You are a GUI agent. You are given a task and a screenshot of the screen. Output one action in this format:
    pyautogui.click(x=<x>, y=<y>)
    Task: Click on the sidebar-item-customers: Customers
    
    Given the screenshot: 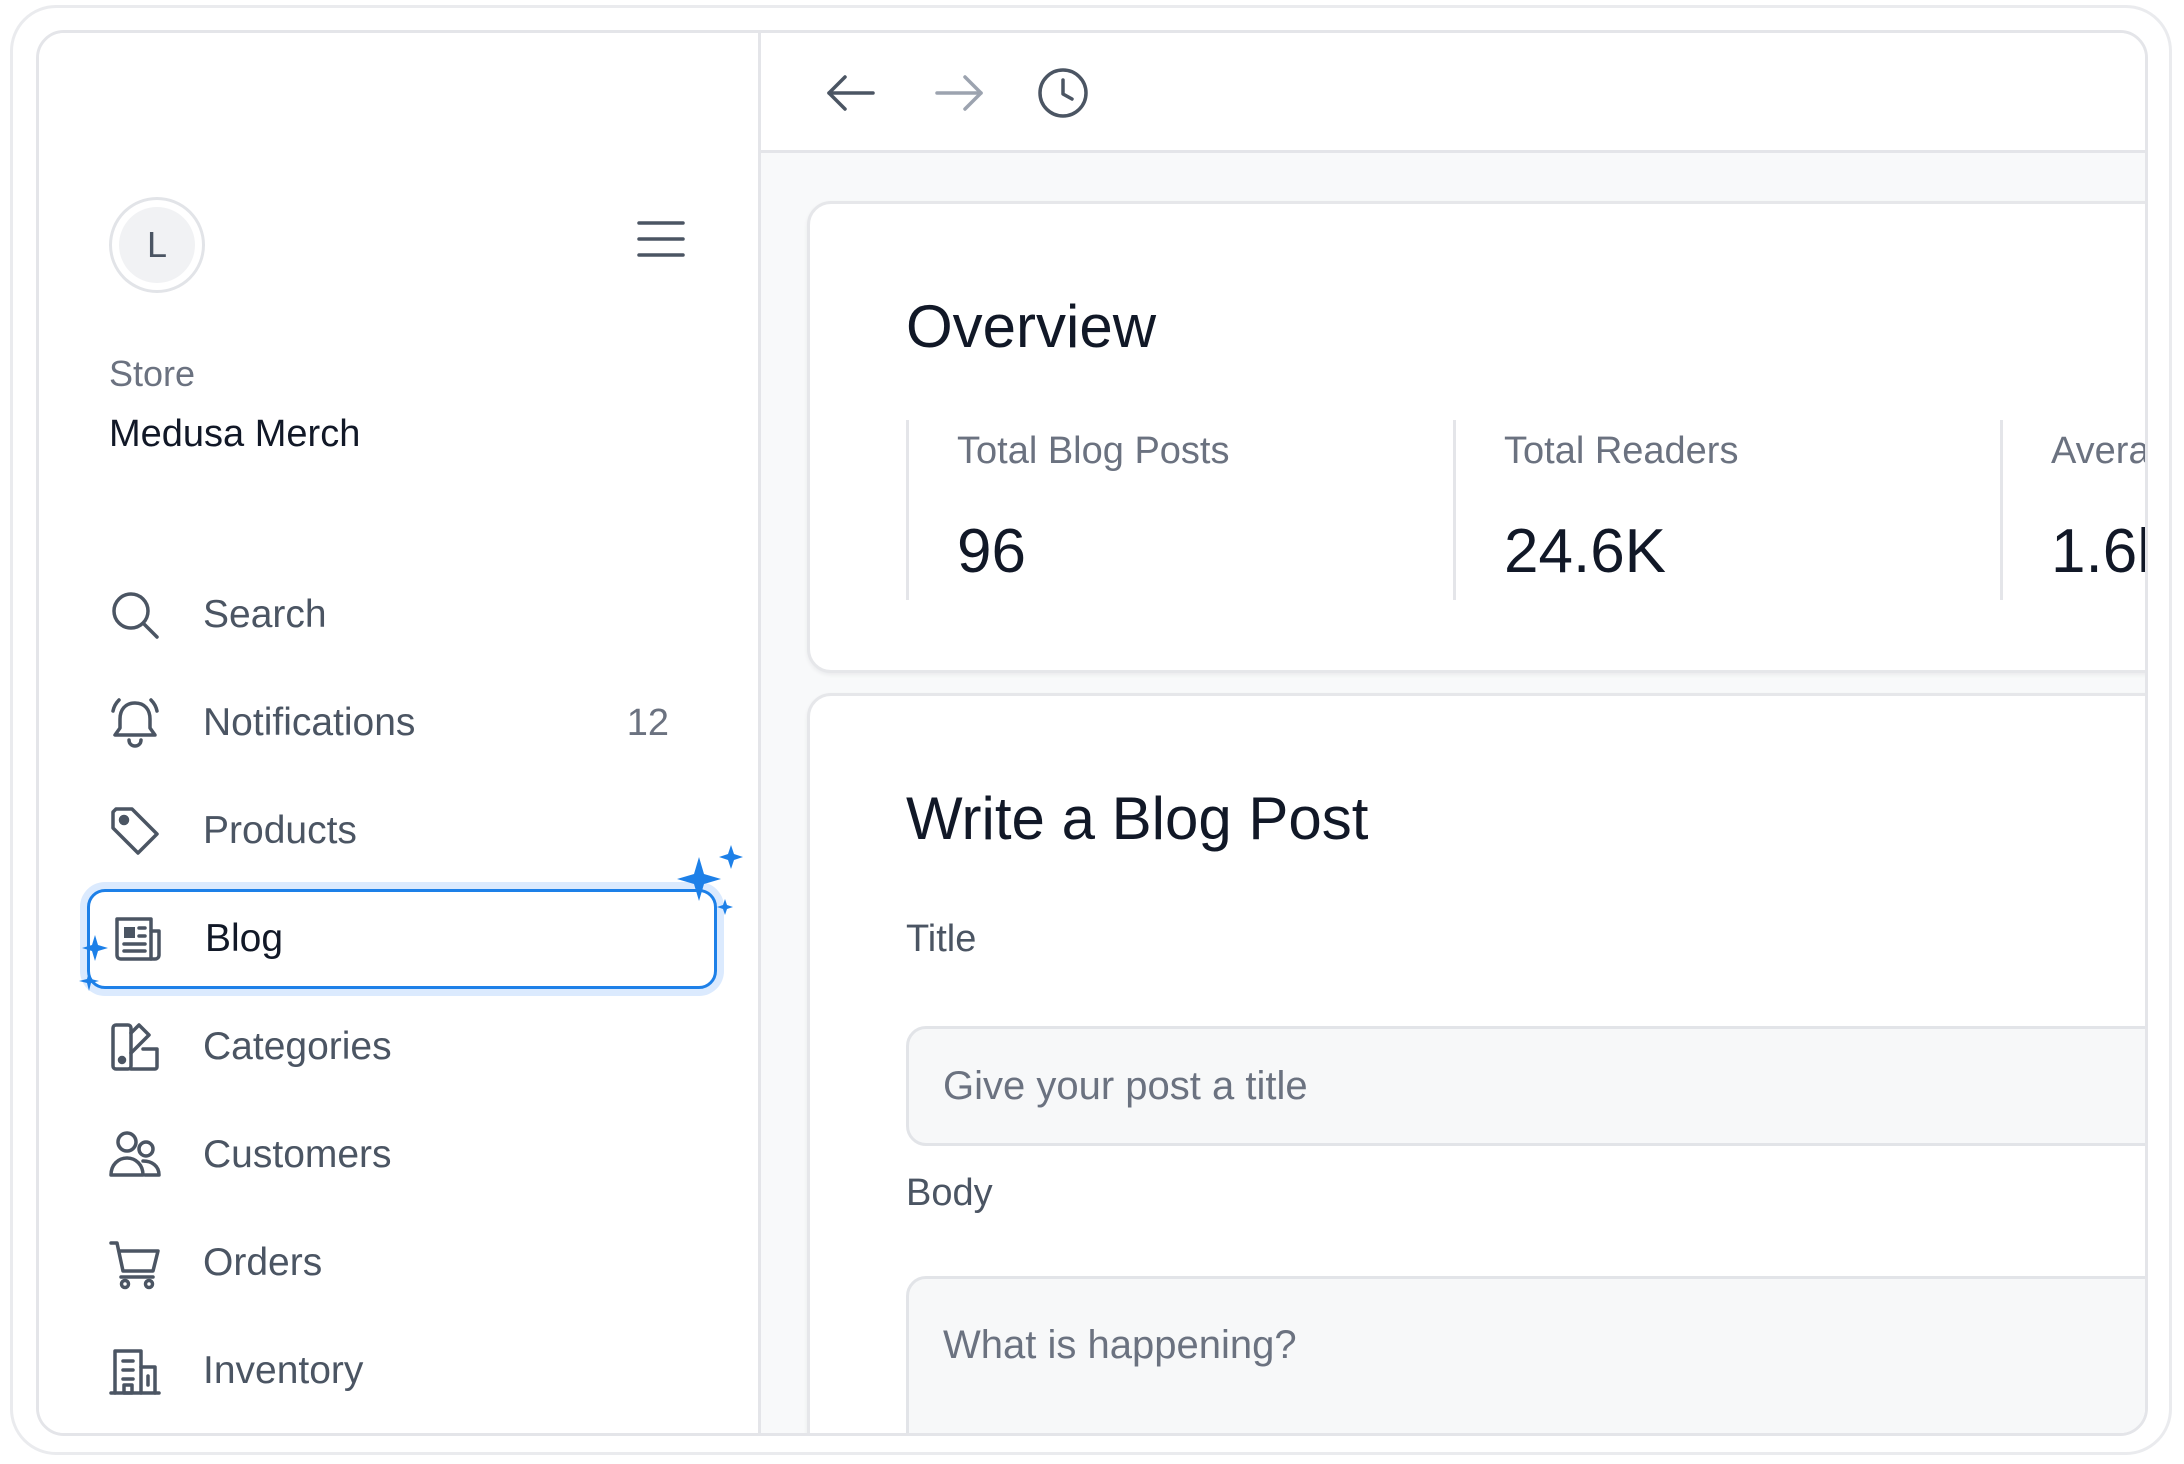 What is the action you would take?
    pyautogui.click(x=400, y=1155)
    